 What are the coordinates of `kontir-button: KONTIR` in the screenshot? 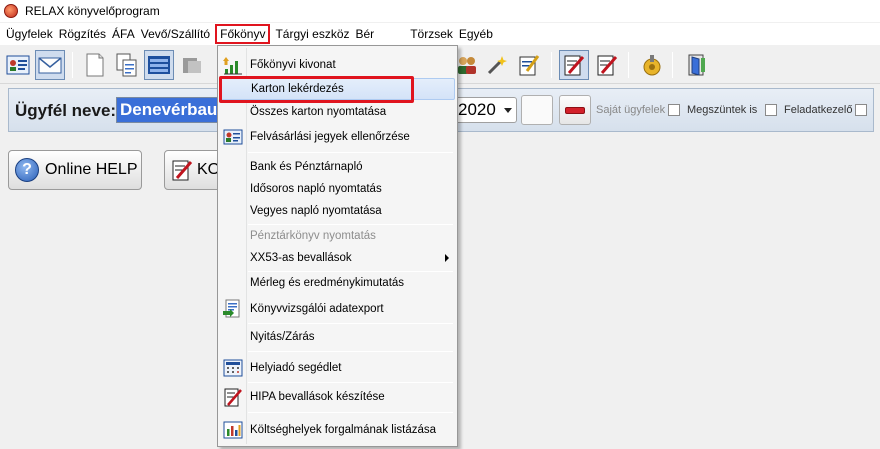 It's located at (194, 170).